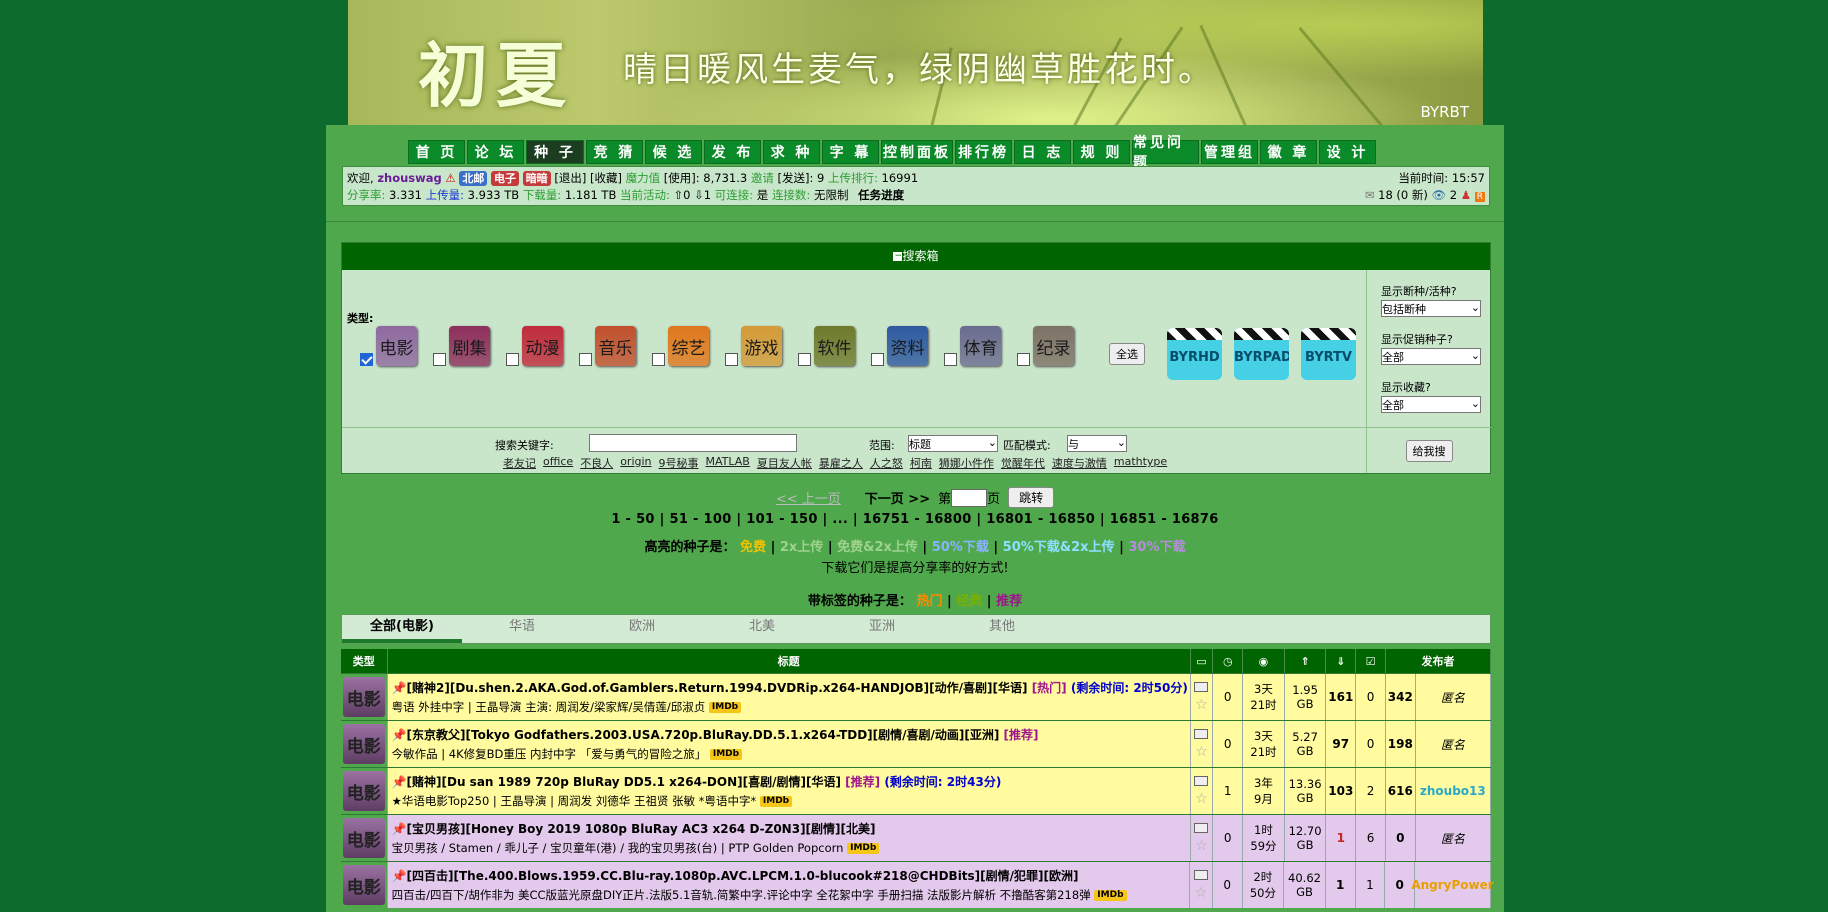  What do you see at coordinates (796, 178) in the screenshot?
I see `invite-send-link: [发送]:` at bounding box center [796, 178].